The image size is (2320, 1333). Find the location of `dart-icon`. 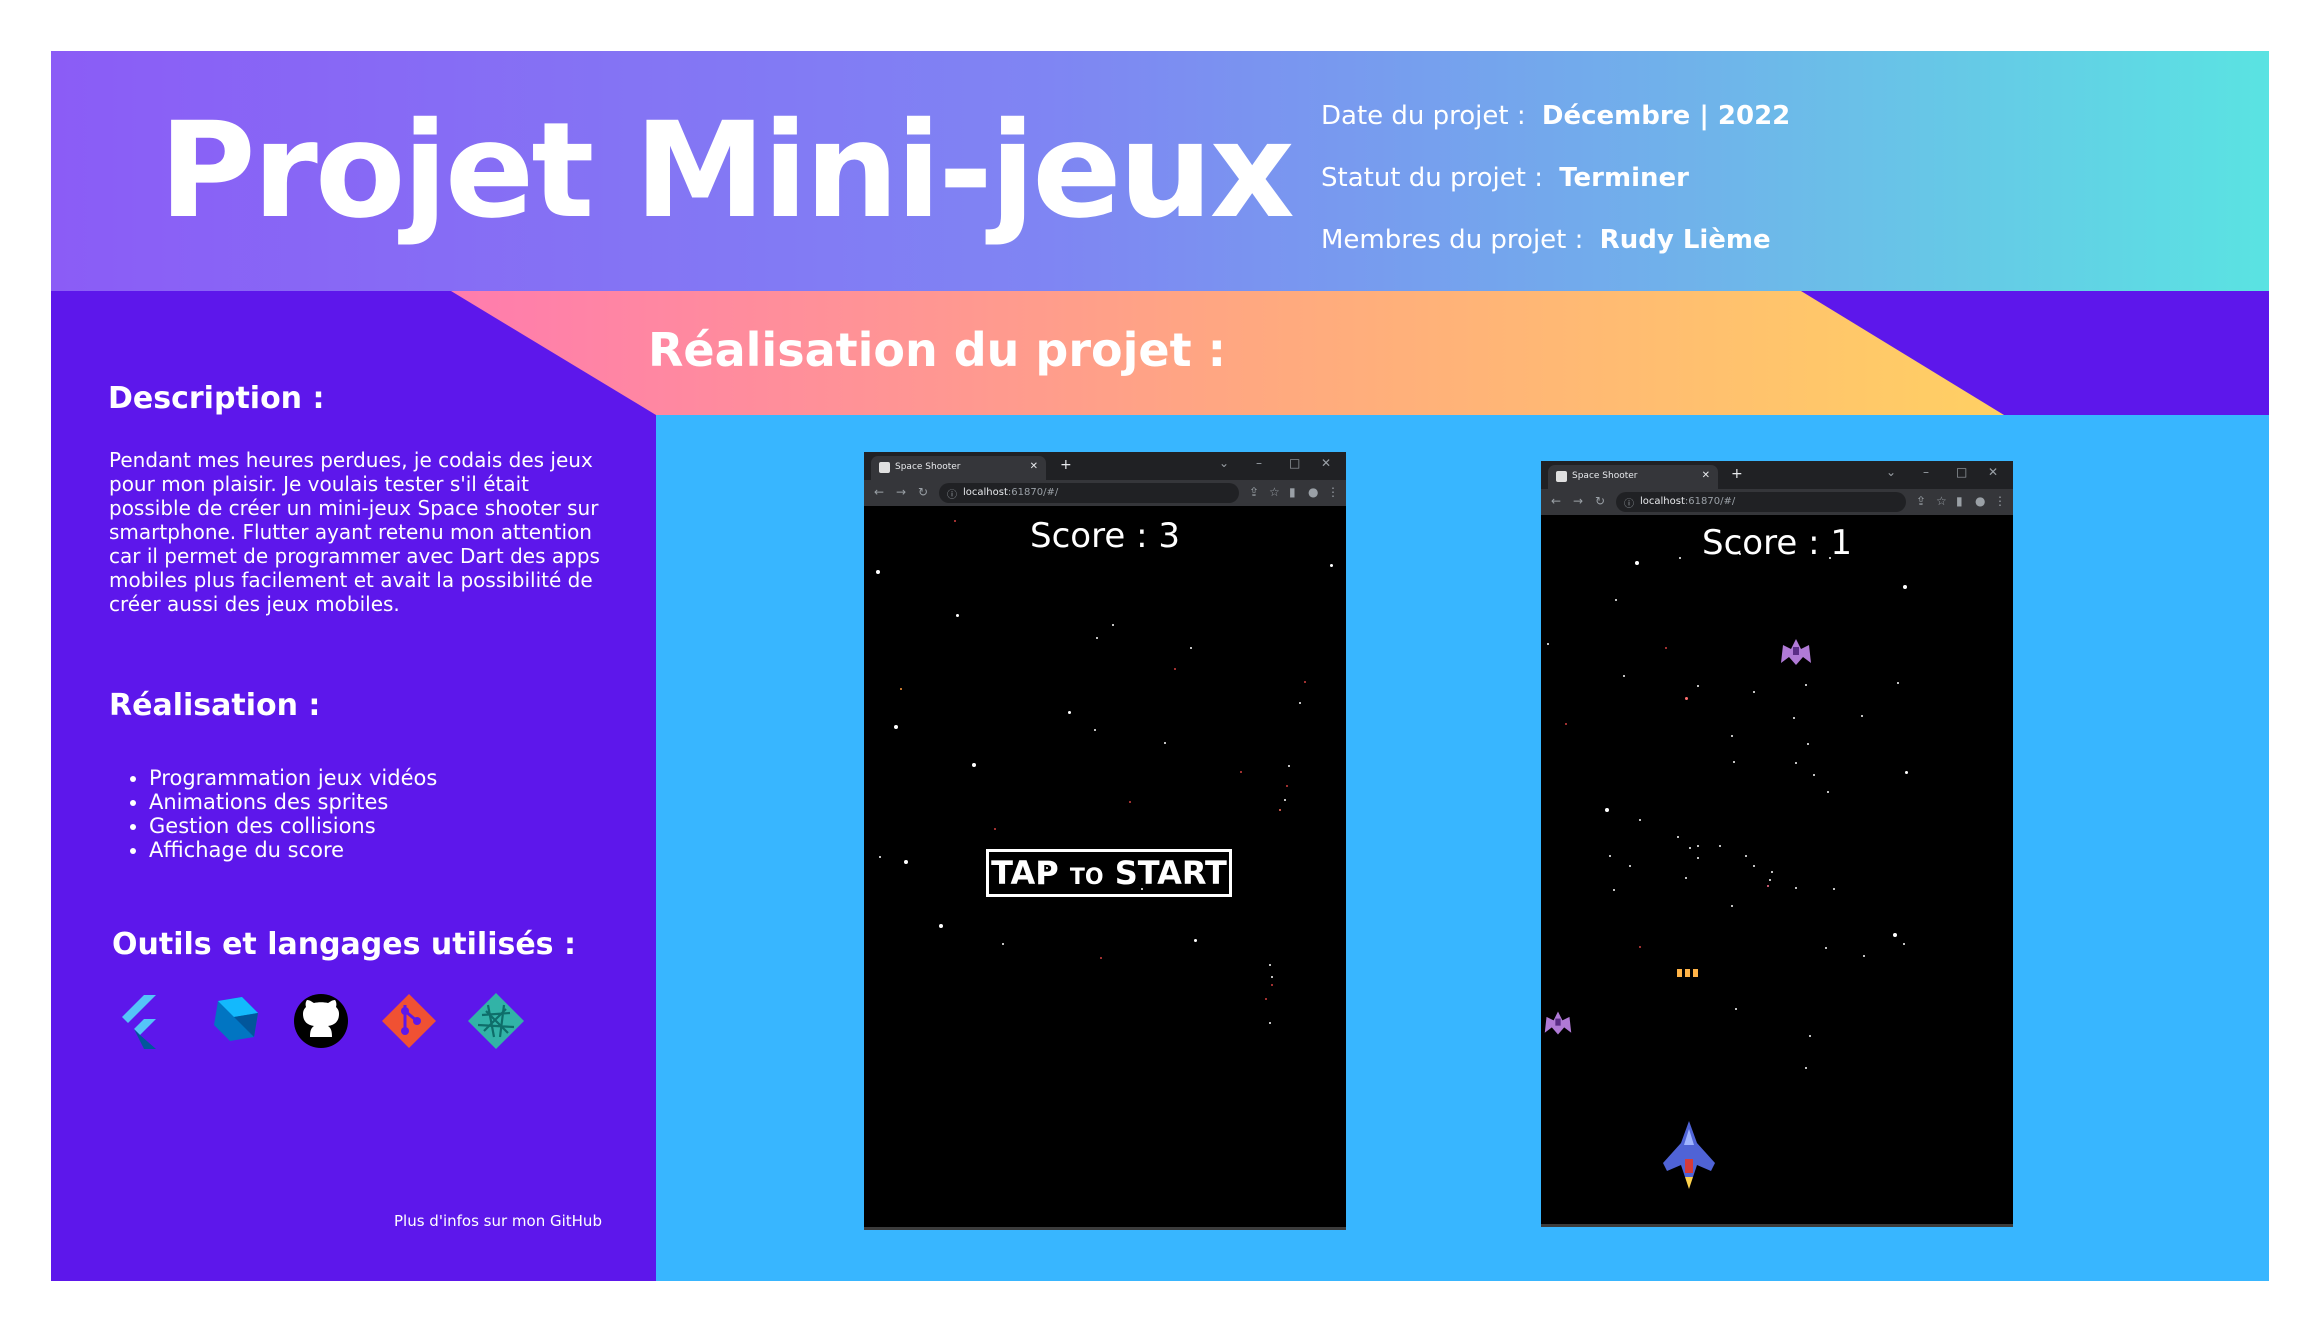

dart-icon is located at coordinates (236, 1019).